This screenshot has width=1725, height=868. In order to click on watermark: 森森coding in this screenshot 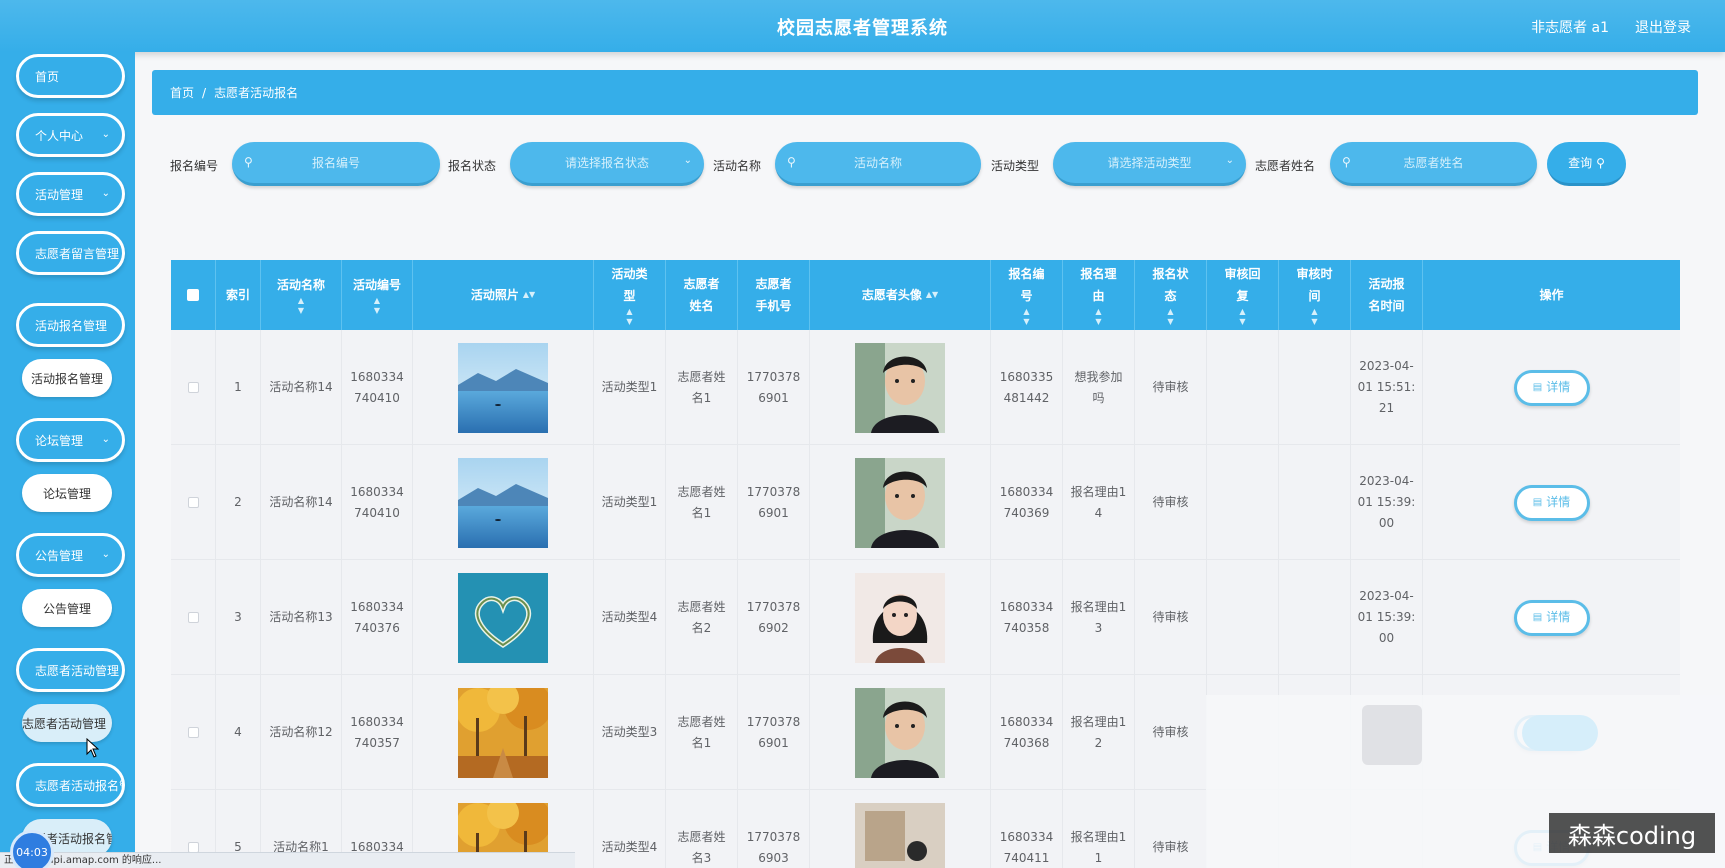, I will do `click(1632, 833)`.